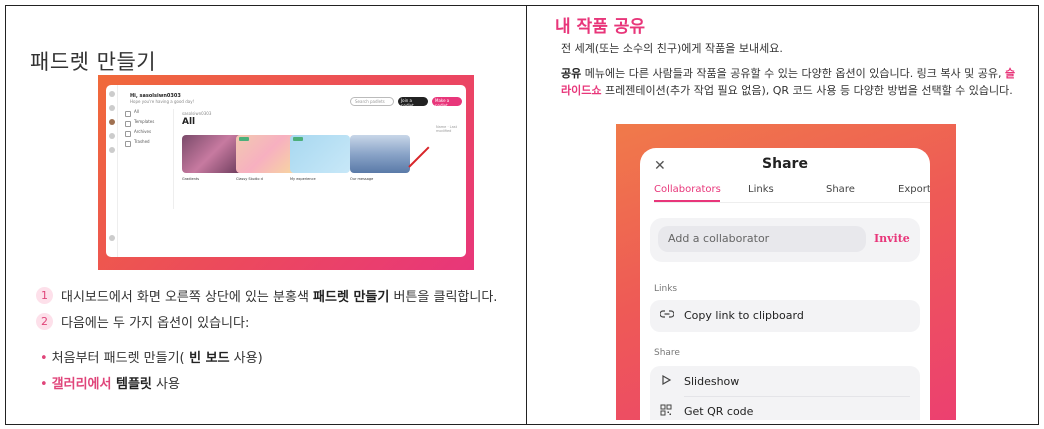  Describe the element at coordinates (526, 215) in the screenshot. I see `column-divider` at that location.